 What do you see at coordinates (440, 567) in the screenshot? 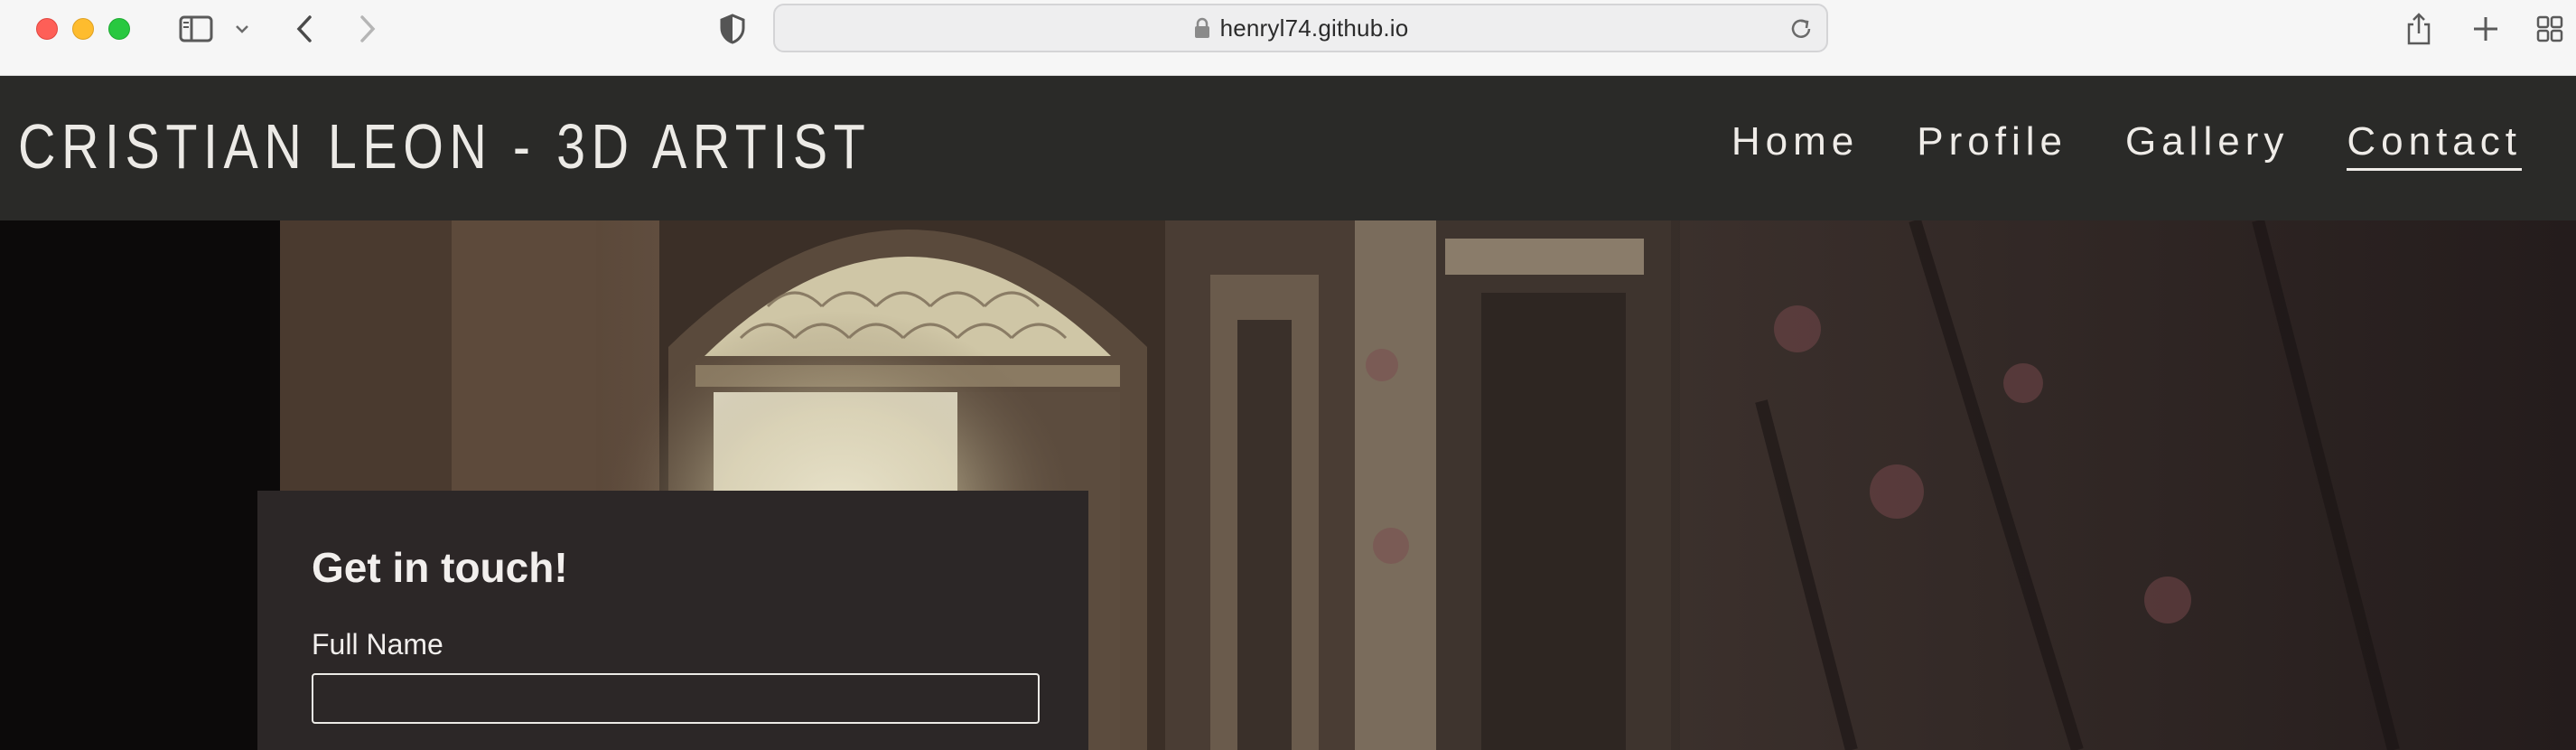
I see `form-heading: Get in touch!` at bounding box center [440, 567].